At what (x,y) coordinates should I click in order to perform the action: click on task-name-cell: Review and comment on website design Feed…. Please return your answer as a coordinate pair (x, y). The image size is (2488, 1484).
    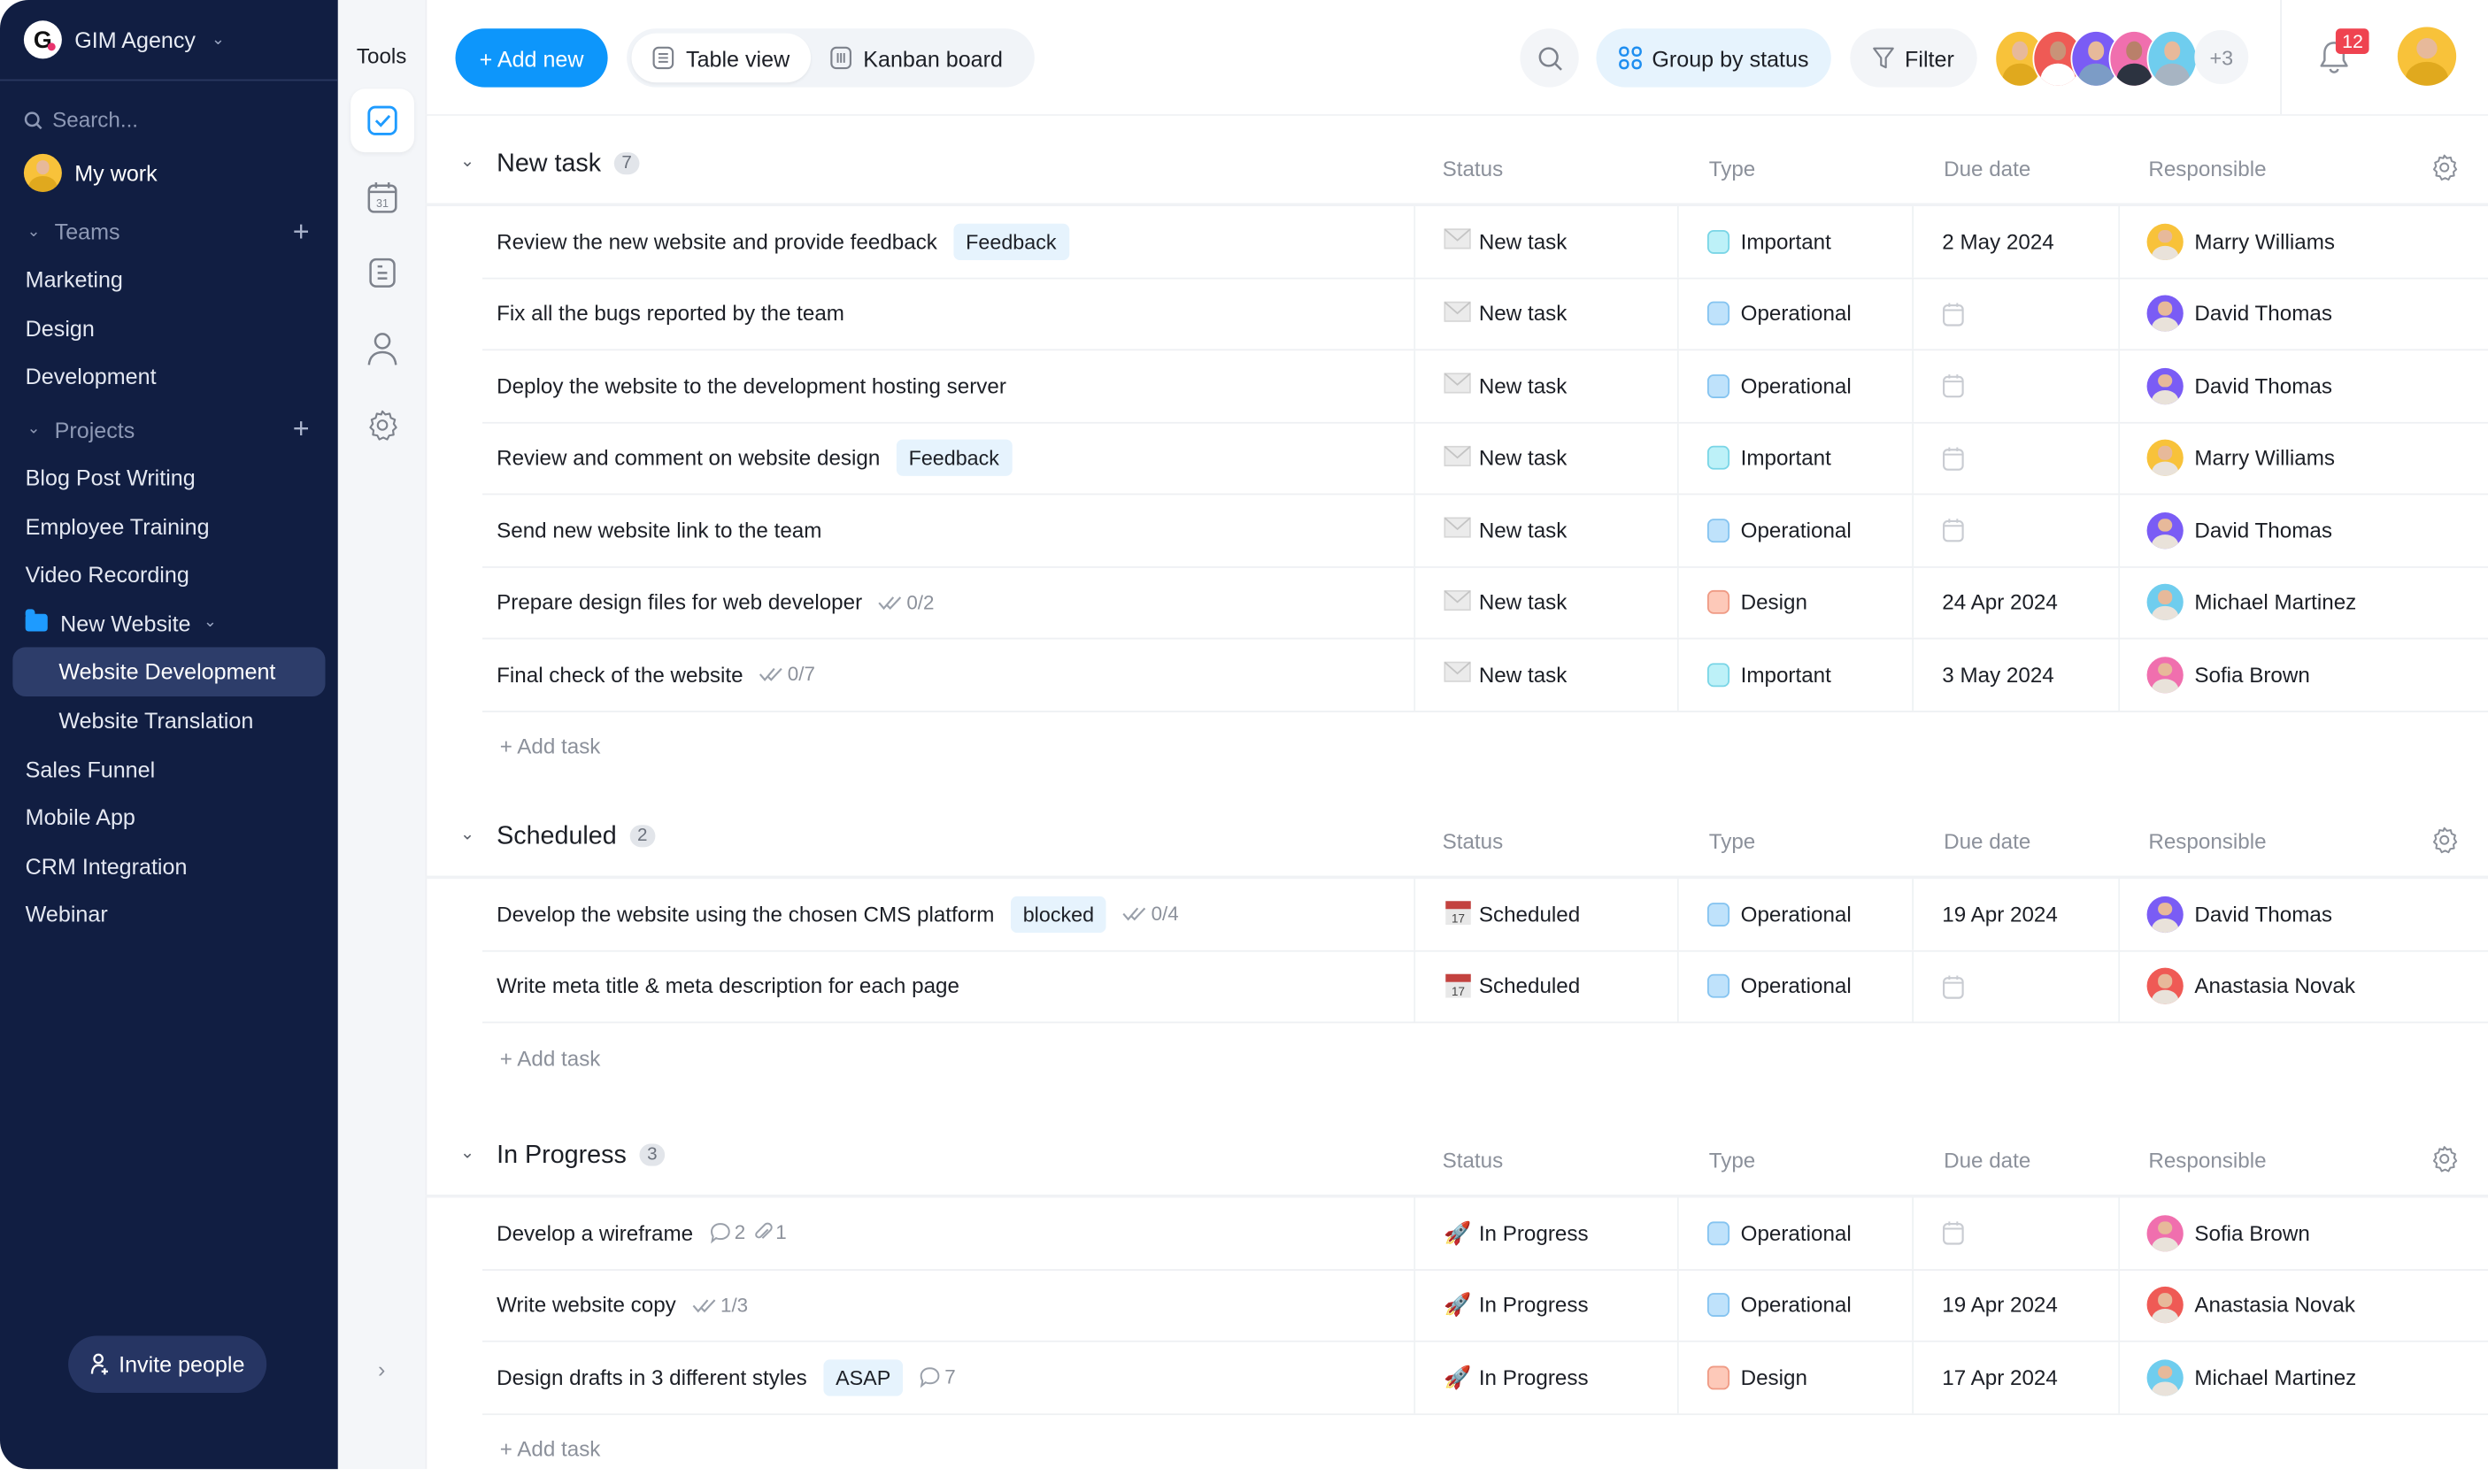
    Looking at the image, I should click on (755, 458).